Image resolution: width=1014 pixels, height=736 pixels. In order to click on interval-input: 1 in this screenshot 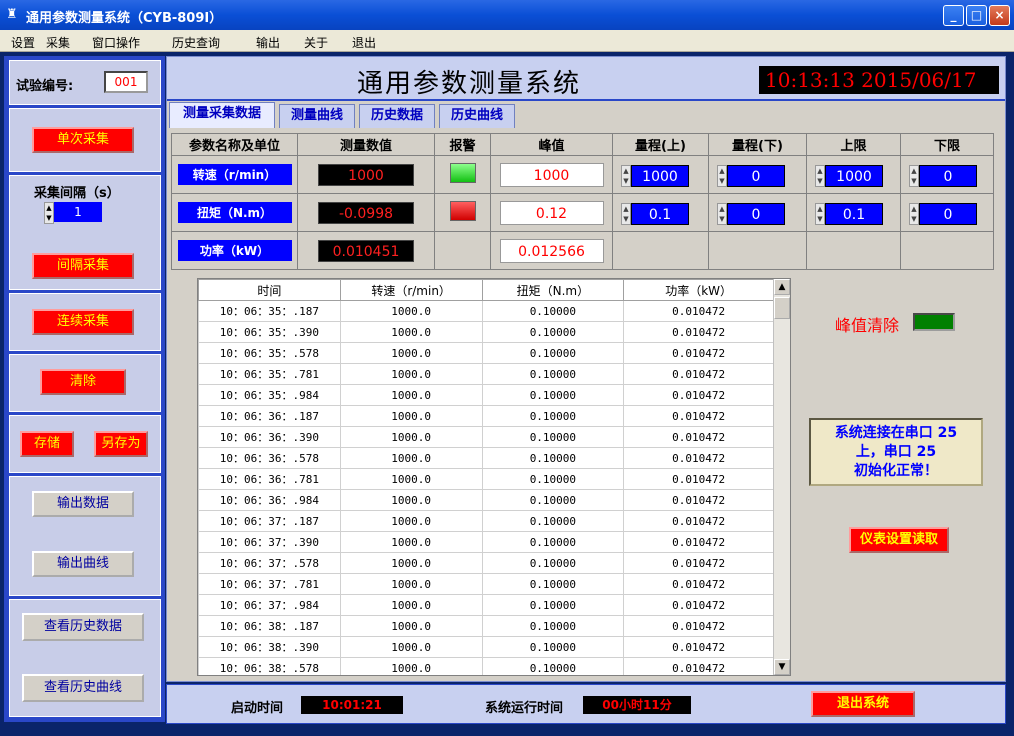, I will do `click(78, 212)`.